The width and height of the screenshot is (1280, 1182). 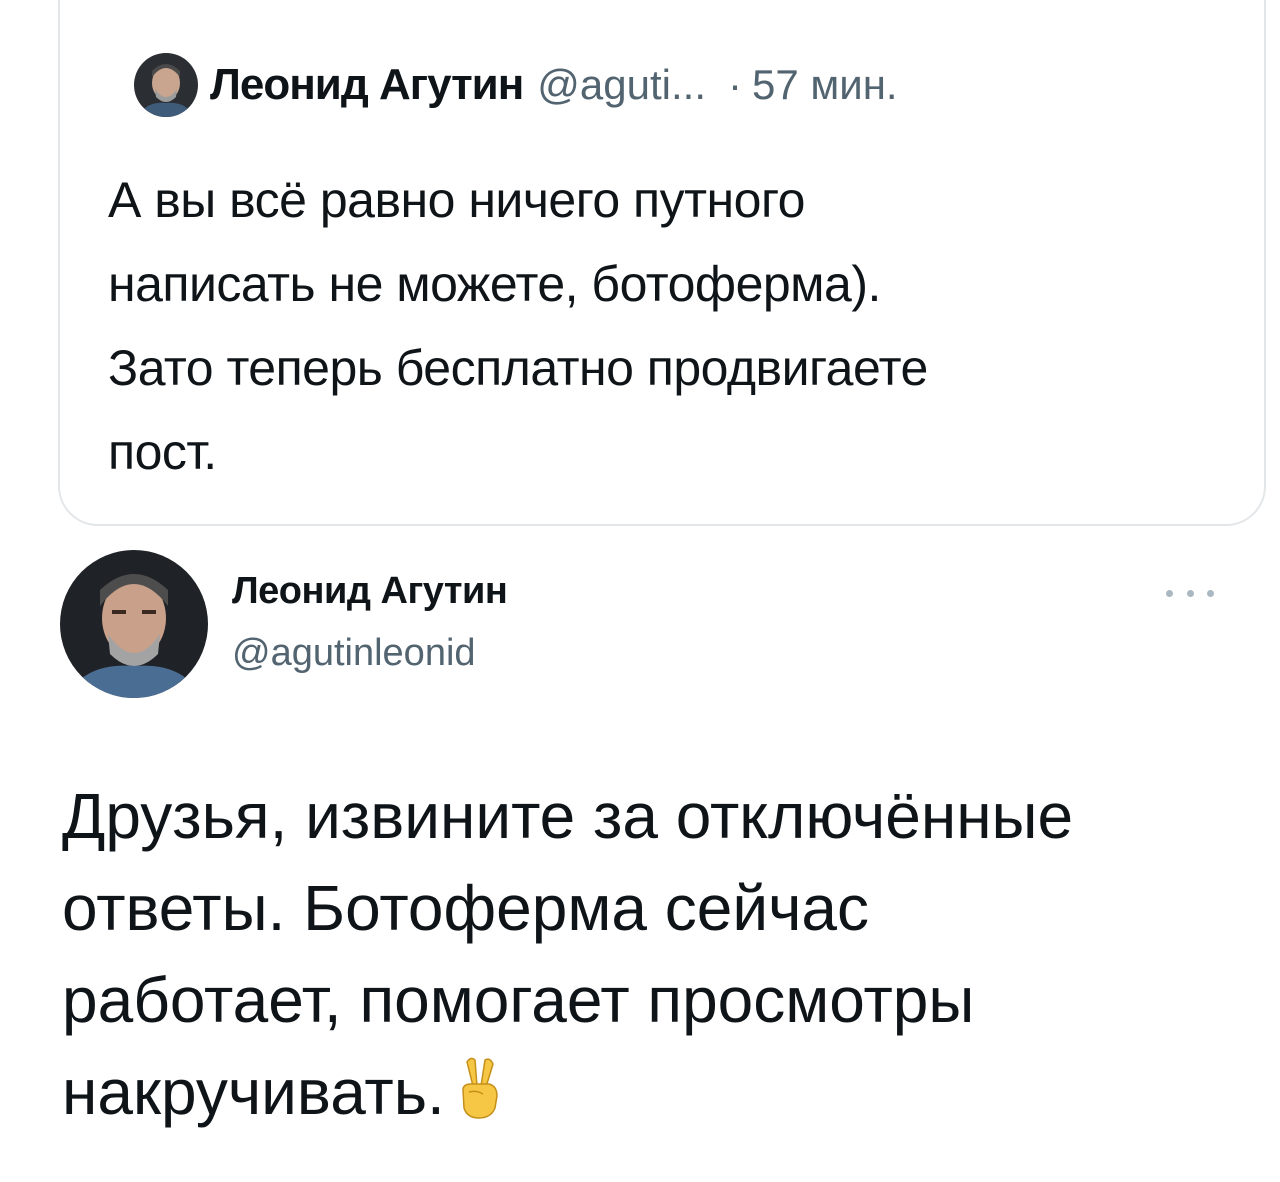 What do you see at coordinates (825, 85) in the screenshot?
I see `quoted-tweet-time: 57 мин.` at bounding box center [825, 85].